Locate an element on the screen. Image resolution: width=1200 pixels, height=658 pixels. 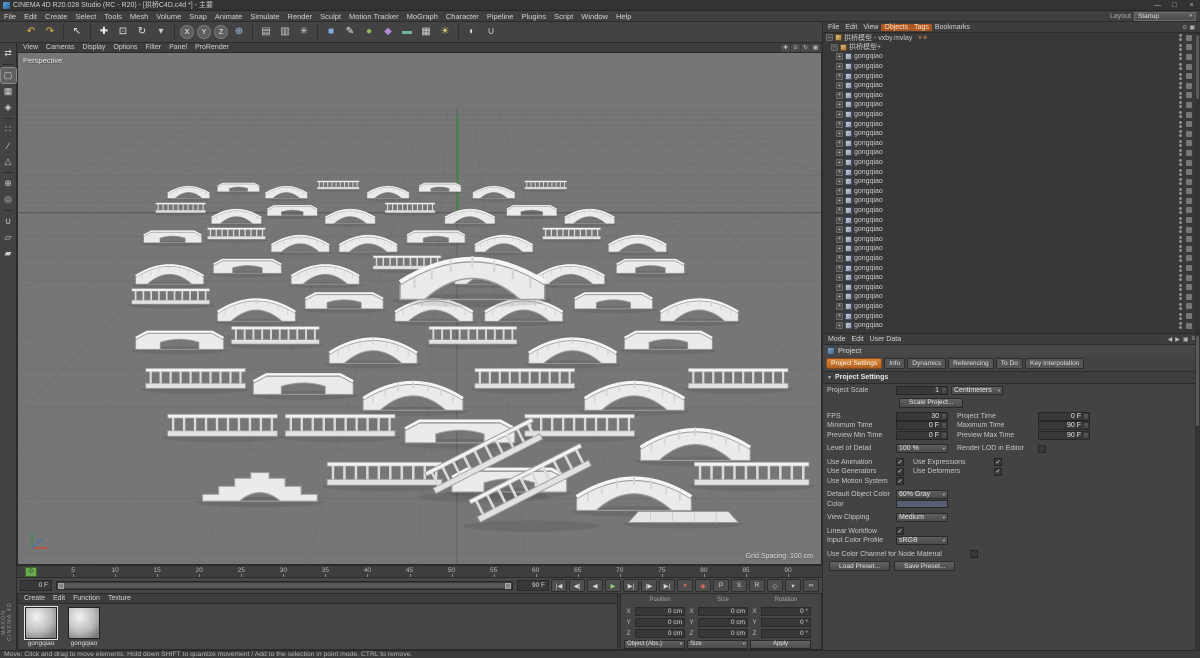
next-frame-button: ▶| is located at coordinates (631, 585).